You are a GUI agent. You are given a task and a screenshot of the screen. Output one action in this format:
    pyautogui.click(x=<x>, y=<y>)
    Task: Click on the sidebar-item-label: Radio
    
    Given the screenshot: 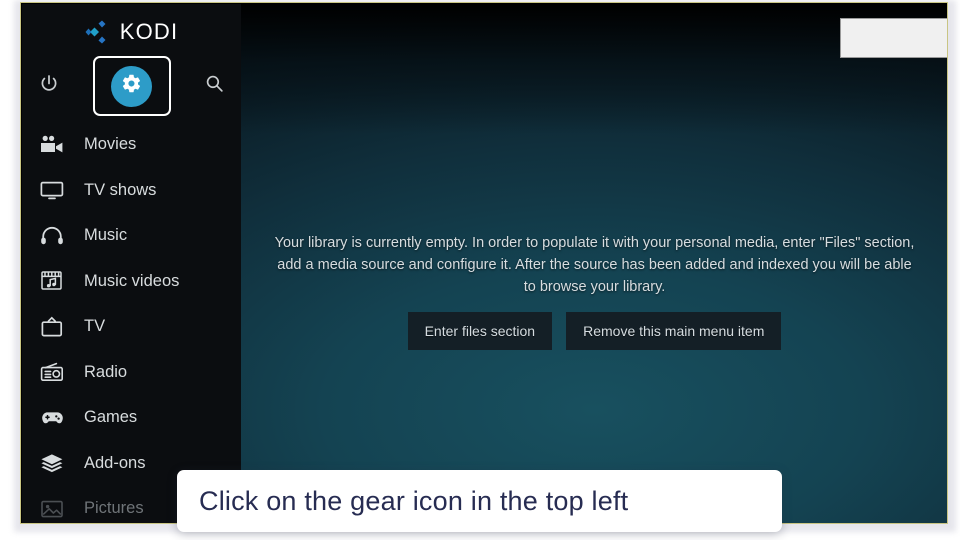 What is the action you would take?
    pyautogui.click(x=106, y=371)
    